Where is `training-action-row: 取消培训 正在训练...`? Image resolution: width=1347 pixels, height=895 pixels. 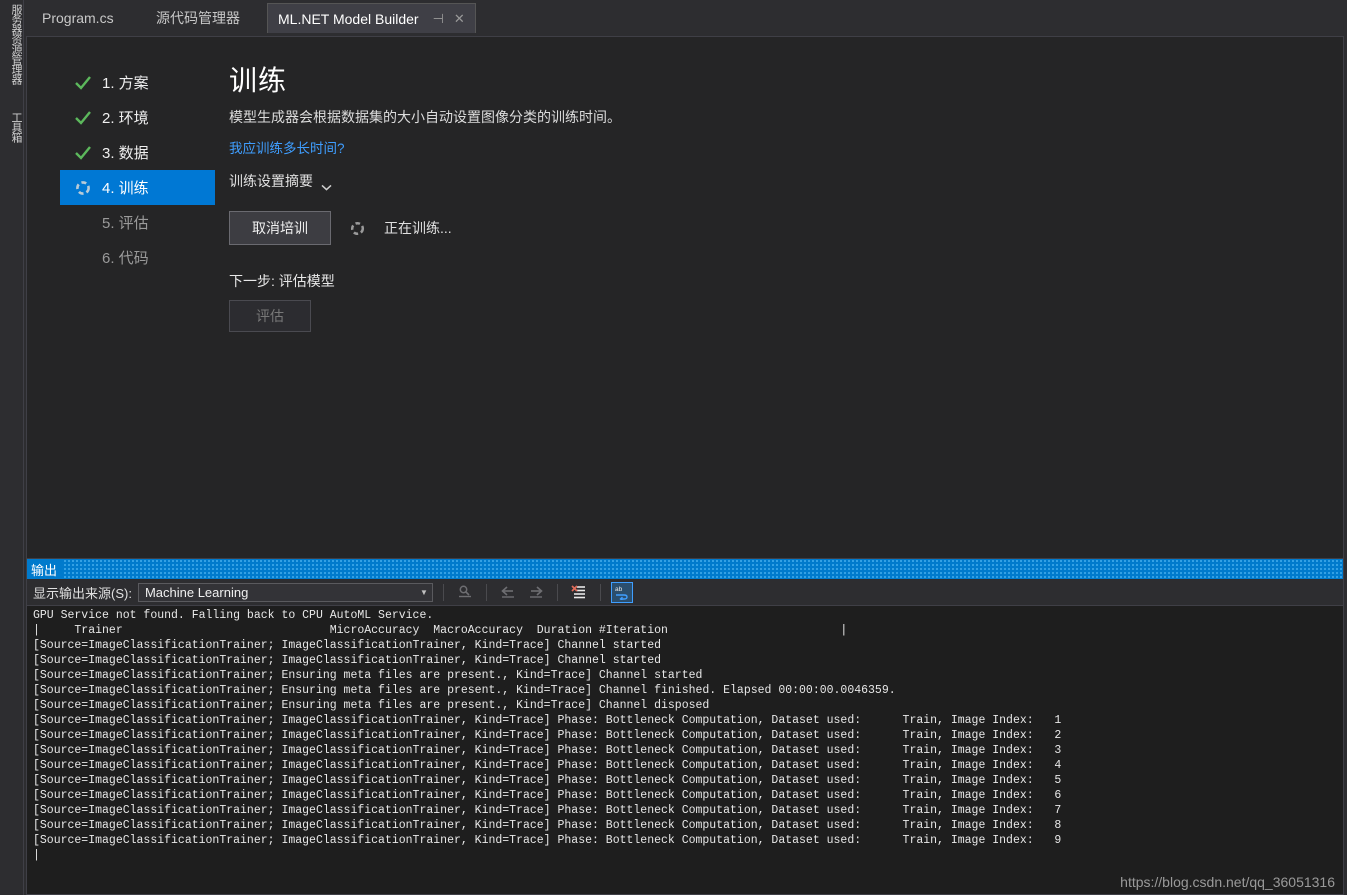 training-action-row: 取消培训 正在训练... is located at coordinates (579, 228).